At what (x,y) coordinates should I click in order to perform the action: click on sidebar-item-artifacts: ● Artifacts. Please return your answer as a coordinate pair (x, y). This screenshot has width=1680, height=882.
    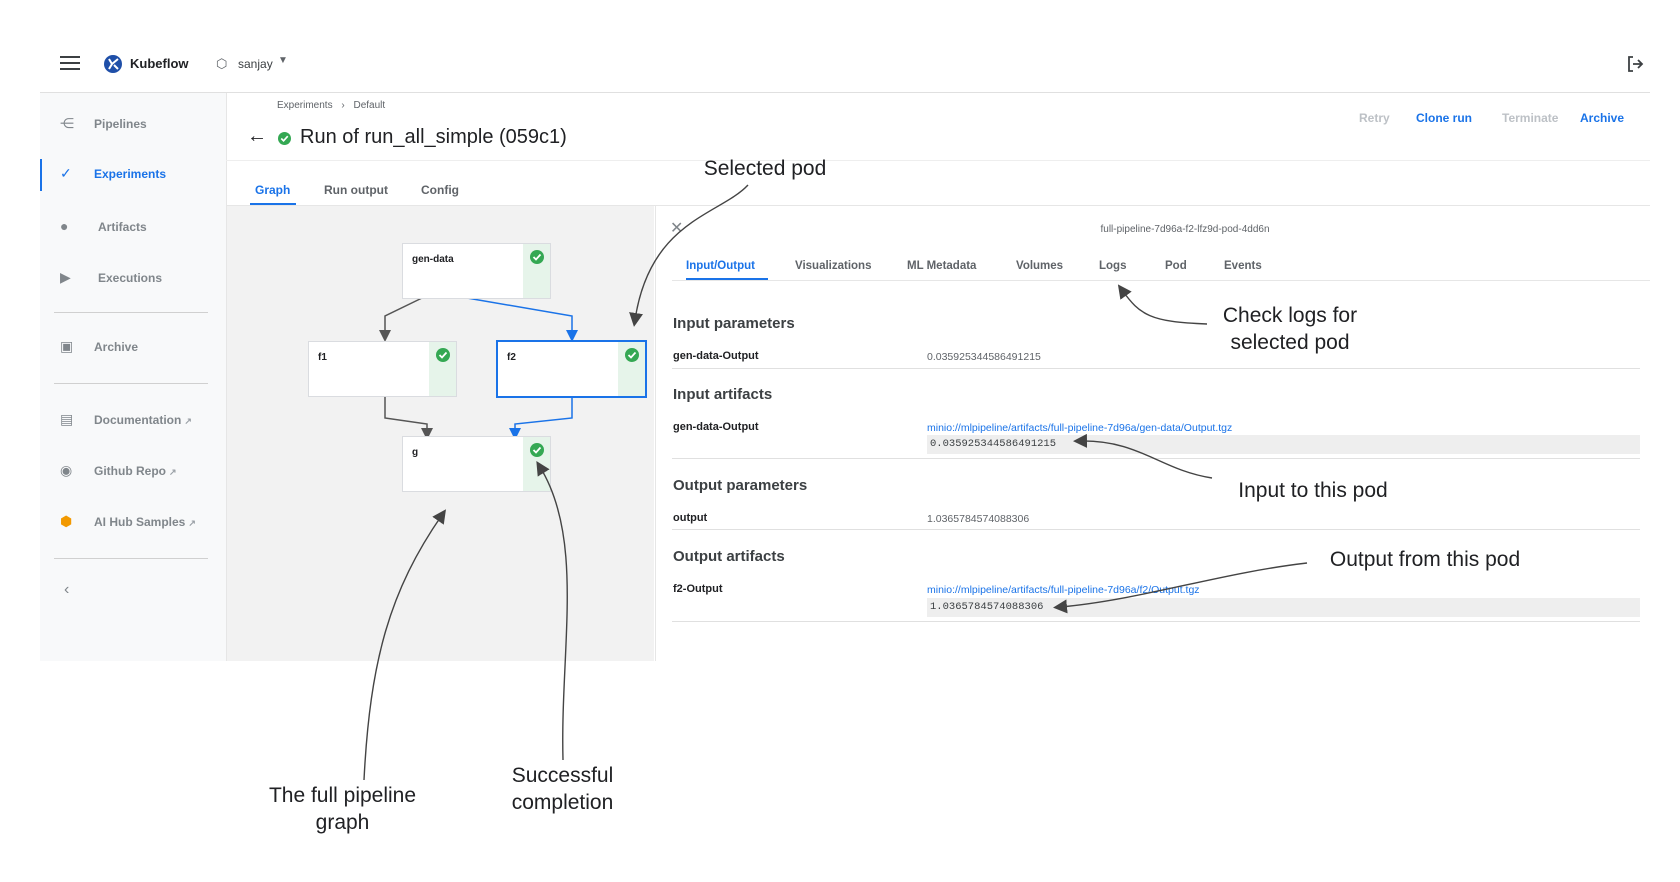
    Looking at the image, I should click on (133, 227).